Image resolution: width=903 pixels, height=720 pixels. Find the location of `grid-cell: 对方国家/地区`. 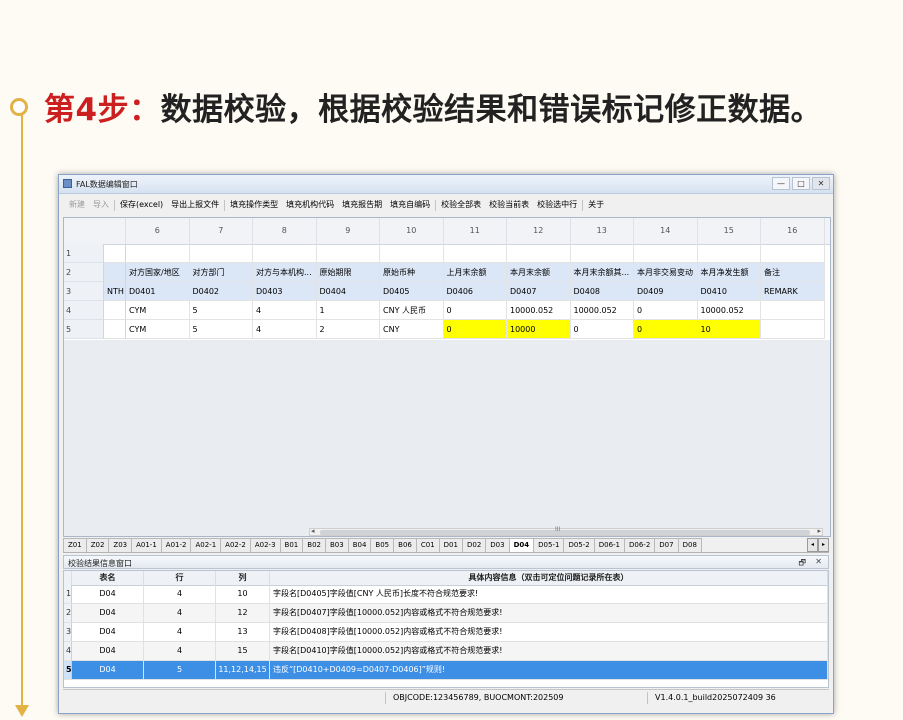

grid-cell: 对方国家/地区 is located at coordinates (158, 272).